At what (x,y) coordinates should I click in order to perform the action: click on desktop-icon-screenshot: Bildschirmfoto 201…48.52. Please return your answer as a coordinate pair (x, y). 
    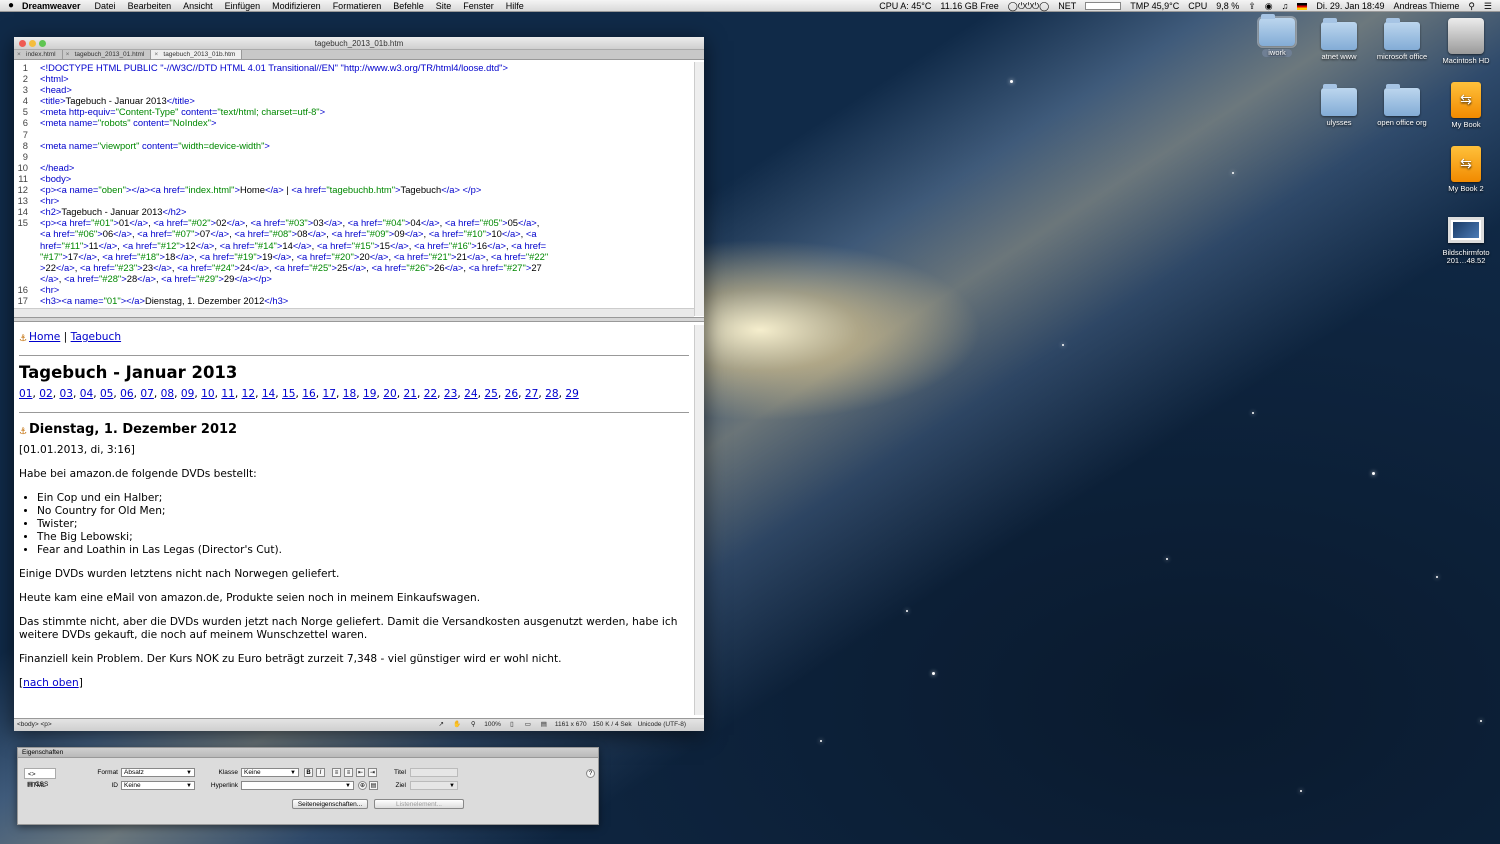
    Looking at the image, I should click on (1466, 238).